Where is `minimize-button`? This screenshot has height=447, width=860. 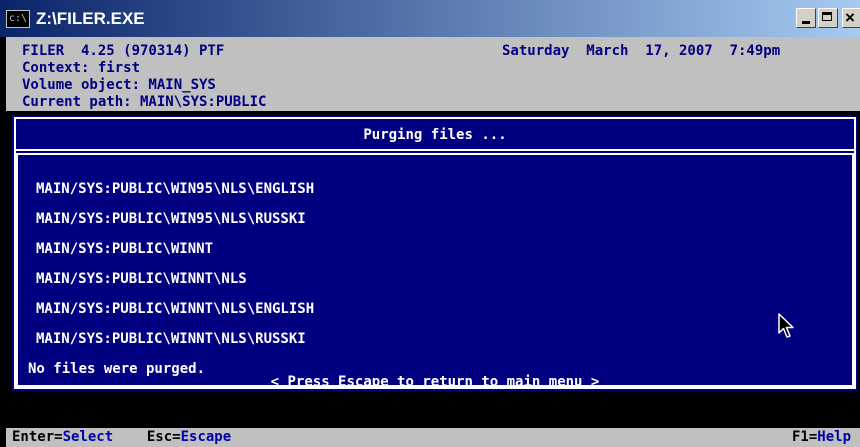
minimize-button is located at coordinates (806, 18).